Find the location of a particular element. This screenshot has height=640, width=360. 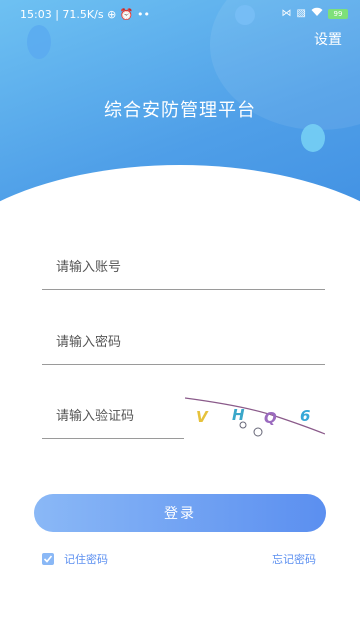

battery-icon: 99 is located at coordinates (338, 13).